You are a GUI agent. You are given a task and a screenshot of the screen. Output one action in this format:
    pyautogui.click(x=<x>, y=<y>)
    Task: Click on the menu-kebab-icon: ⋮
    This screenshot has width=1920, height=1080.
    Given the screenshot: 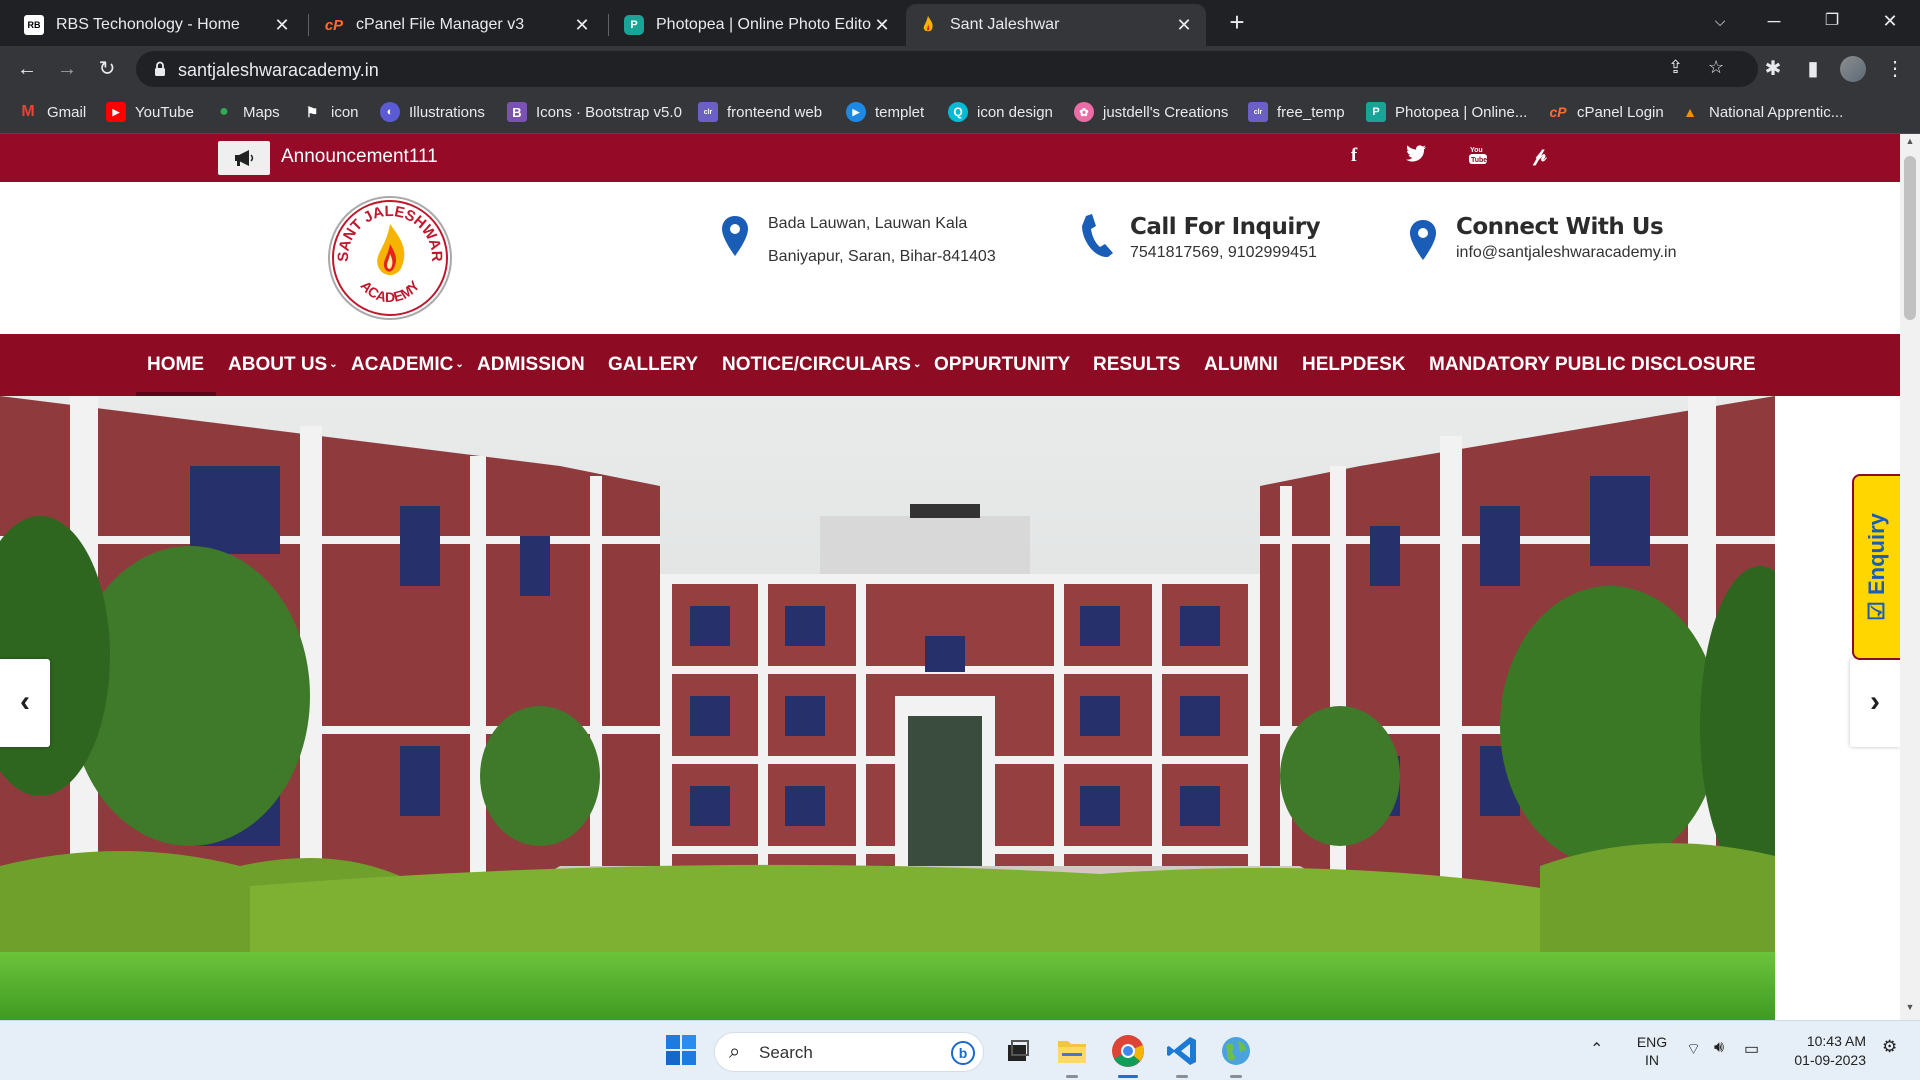 What is the action you would take?
    pyautogui.click(x=1895, y=69)
    